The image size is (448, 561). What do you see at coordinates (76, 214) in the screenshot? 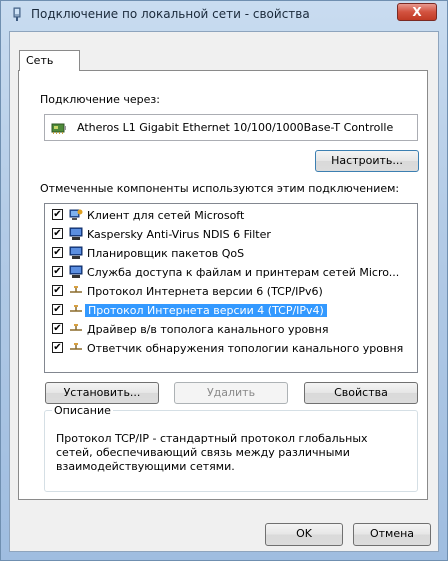
I see `network-client-icon` at bounding box center [76, 214].